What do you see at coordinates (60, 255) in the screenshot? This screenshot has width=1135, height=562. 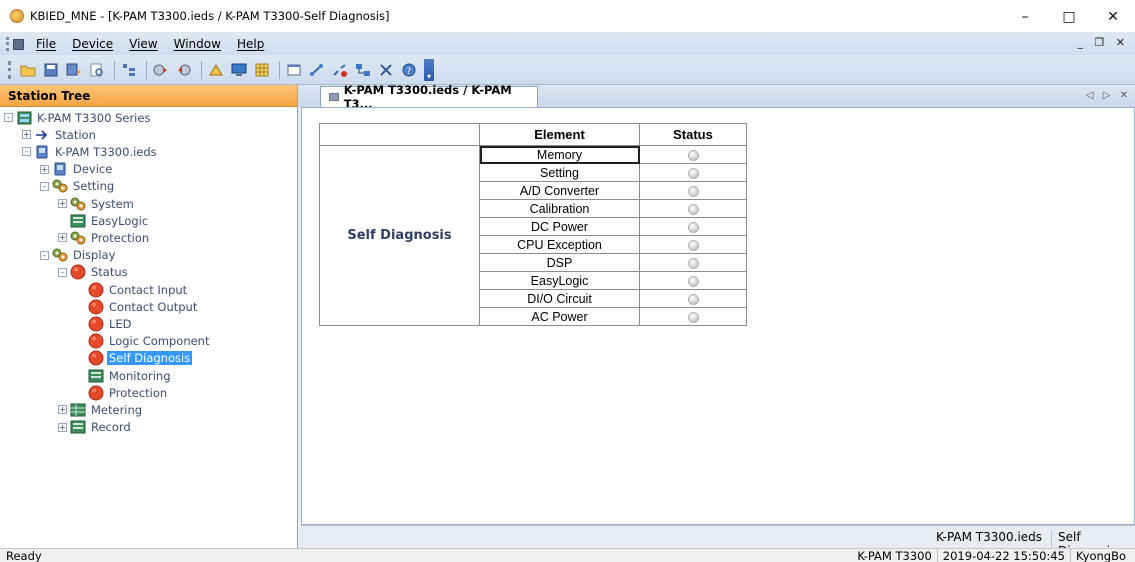 I see `gears-icon` at bounding box center [60, 255].